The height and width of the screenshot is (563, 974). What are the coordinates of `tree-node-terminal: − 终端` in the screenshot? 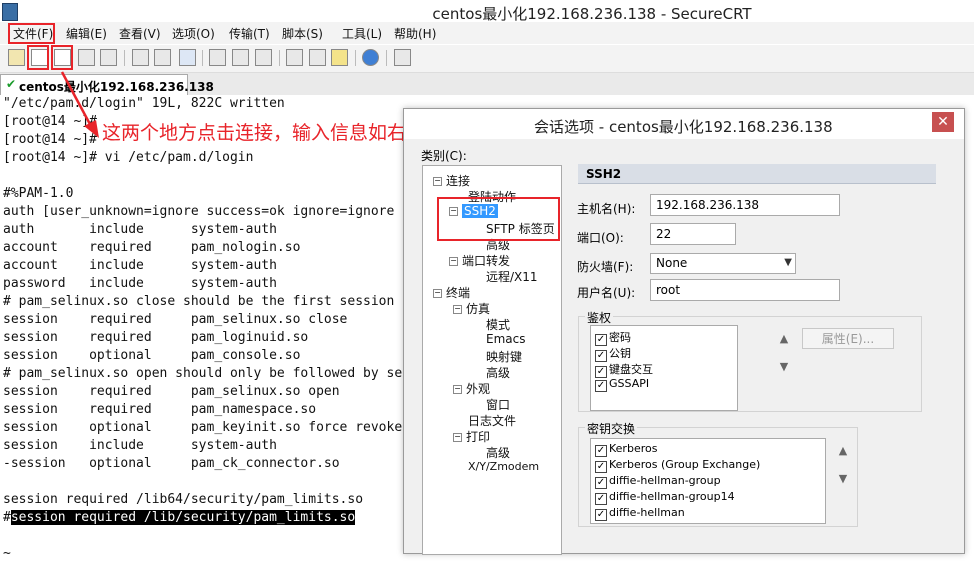 It's located at (451, 292).